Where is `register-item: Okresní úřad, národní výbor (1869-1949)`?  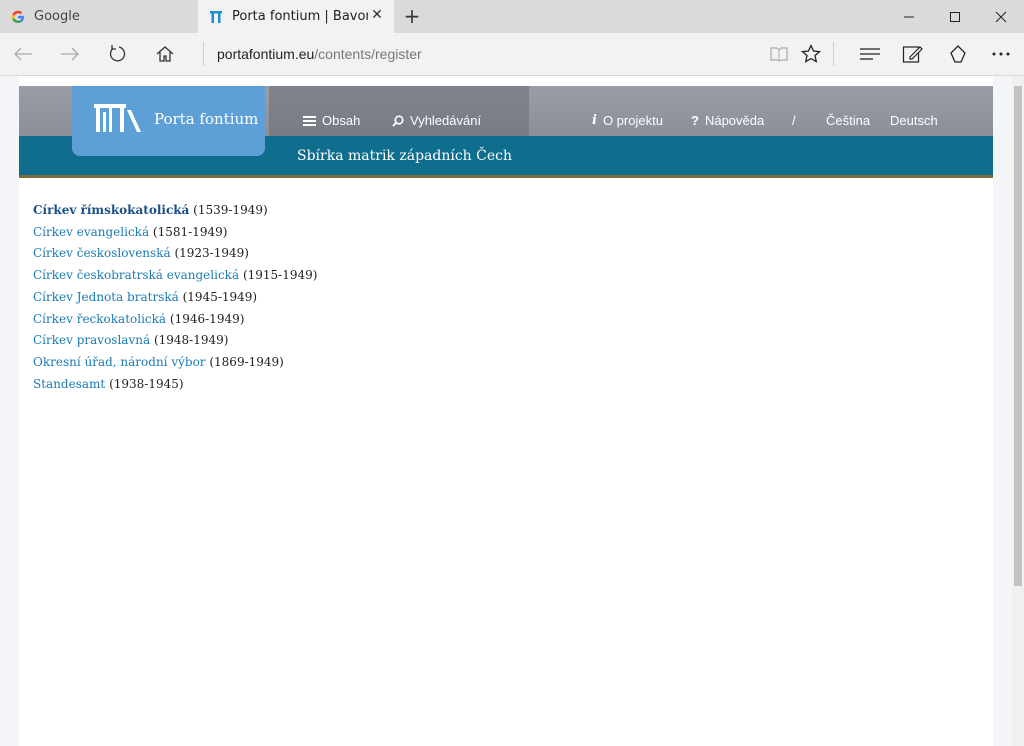
register-item: Okresní úřad, národní výbor (1869-1949) is located at coordinates (175, 363).